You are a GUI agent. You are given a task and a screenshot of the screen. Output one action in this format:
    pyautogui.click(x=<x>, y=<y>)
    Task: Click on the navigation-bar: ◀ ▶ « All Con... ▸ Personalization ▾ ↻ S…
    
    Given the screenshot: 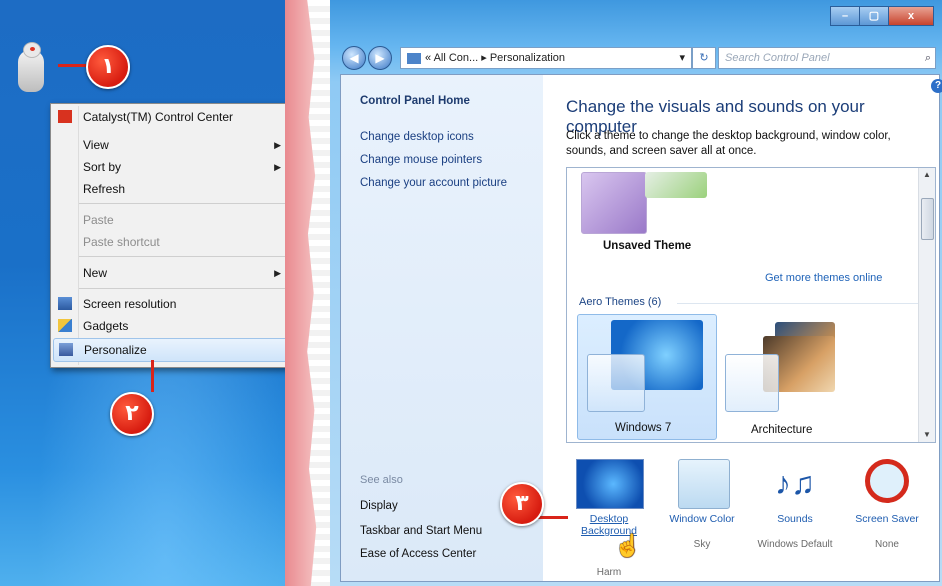 What is the action you would take?
    pyautogui.click(x=639, y=58)
    